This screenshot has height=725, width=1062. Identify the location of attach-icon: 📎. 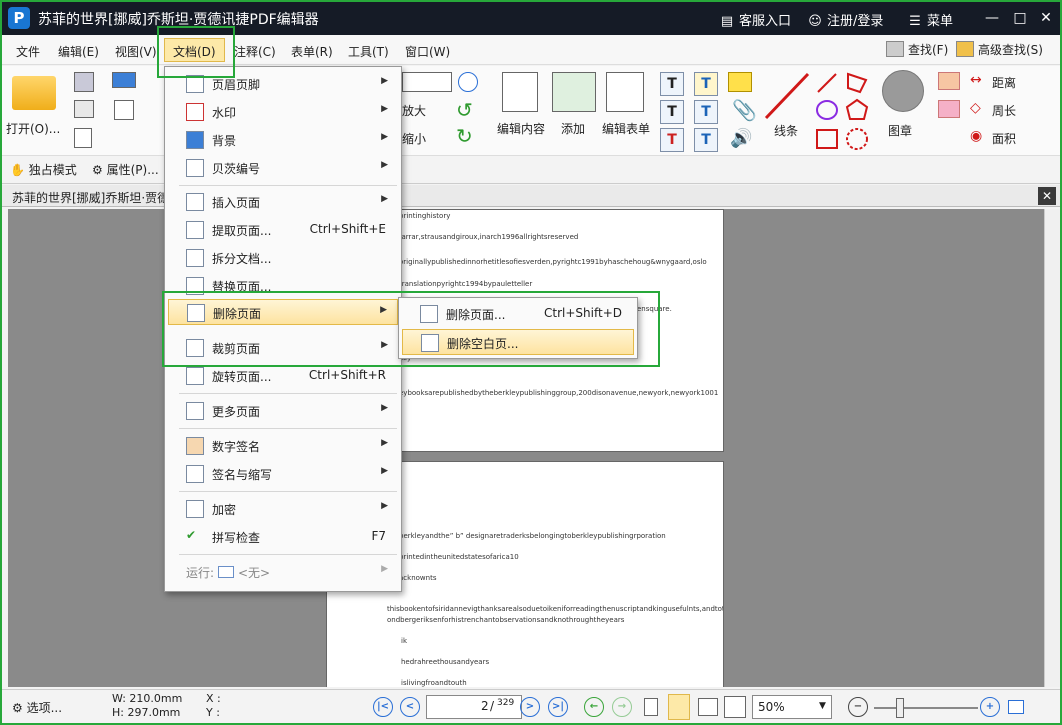
(744, 110).